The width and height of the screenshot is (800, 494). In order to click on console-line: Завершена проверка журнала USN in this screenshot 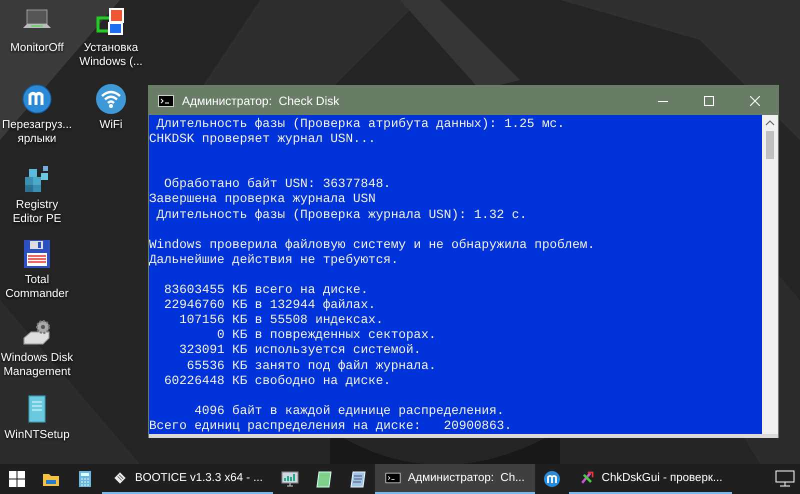, I will do `click(262, 200)`.